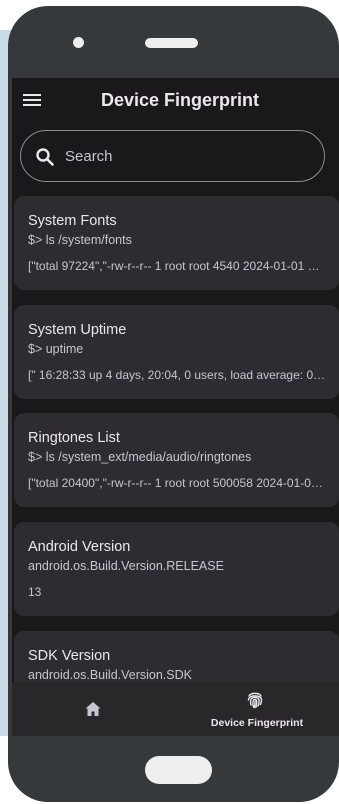 The image size is (339, 804). Describe the element at coordinates (74, 438) in the screenshot. I see `card-title: Ringtones List` at that location.